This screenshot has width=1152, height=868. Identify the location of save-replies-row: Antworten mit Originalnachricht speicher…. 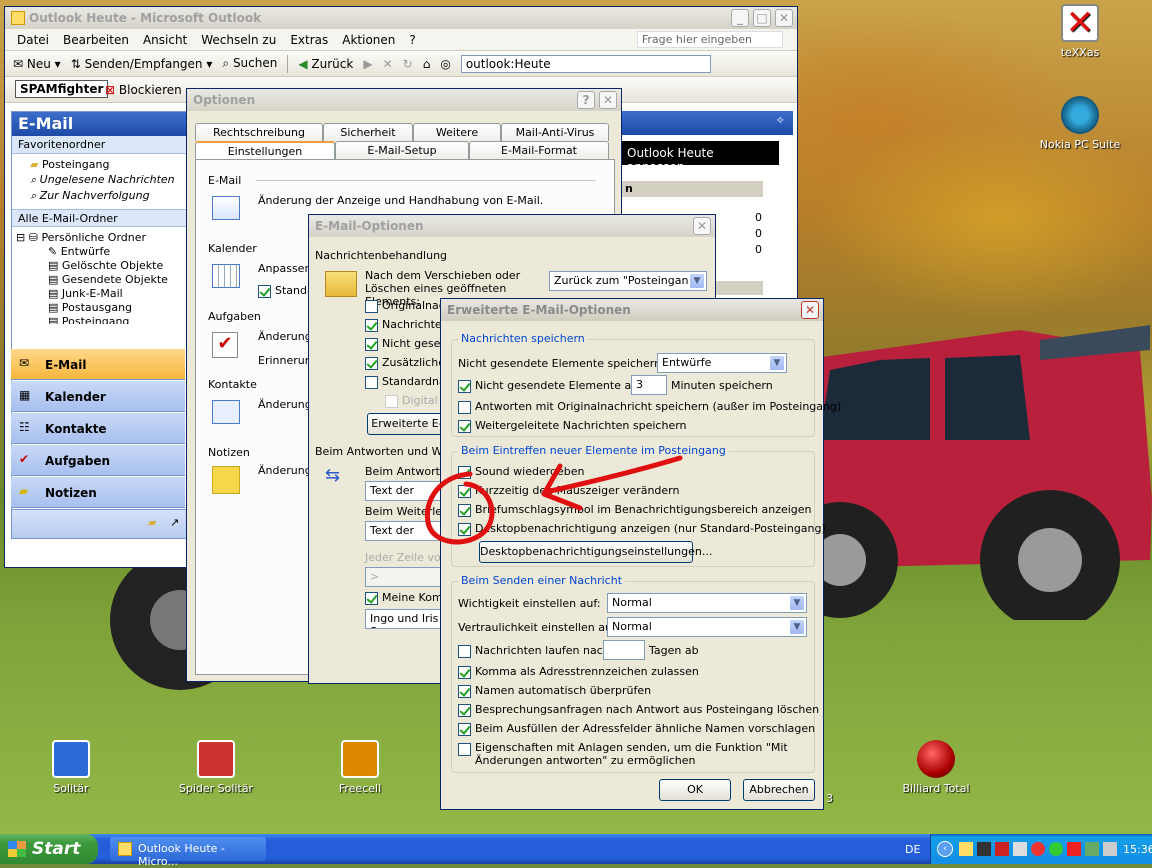
(649, 407).